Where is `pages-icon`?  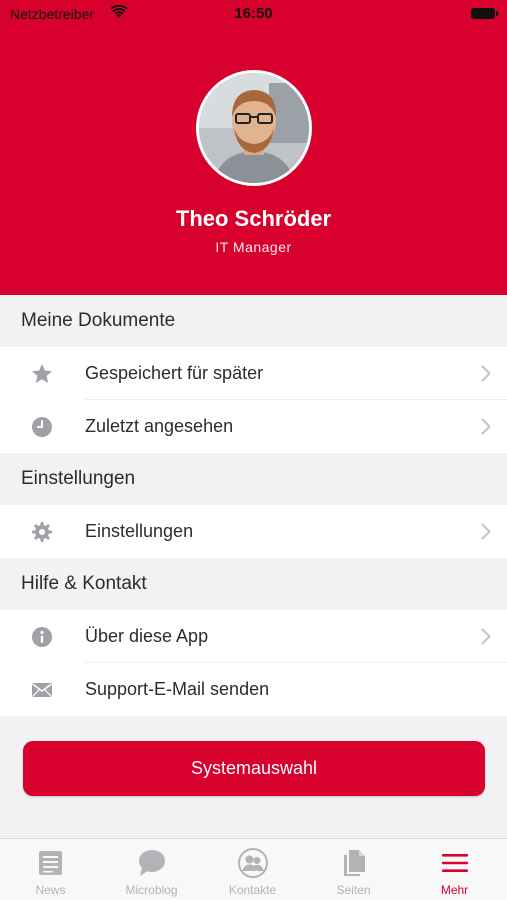 pages-icon is located at coordinates (354, 863).